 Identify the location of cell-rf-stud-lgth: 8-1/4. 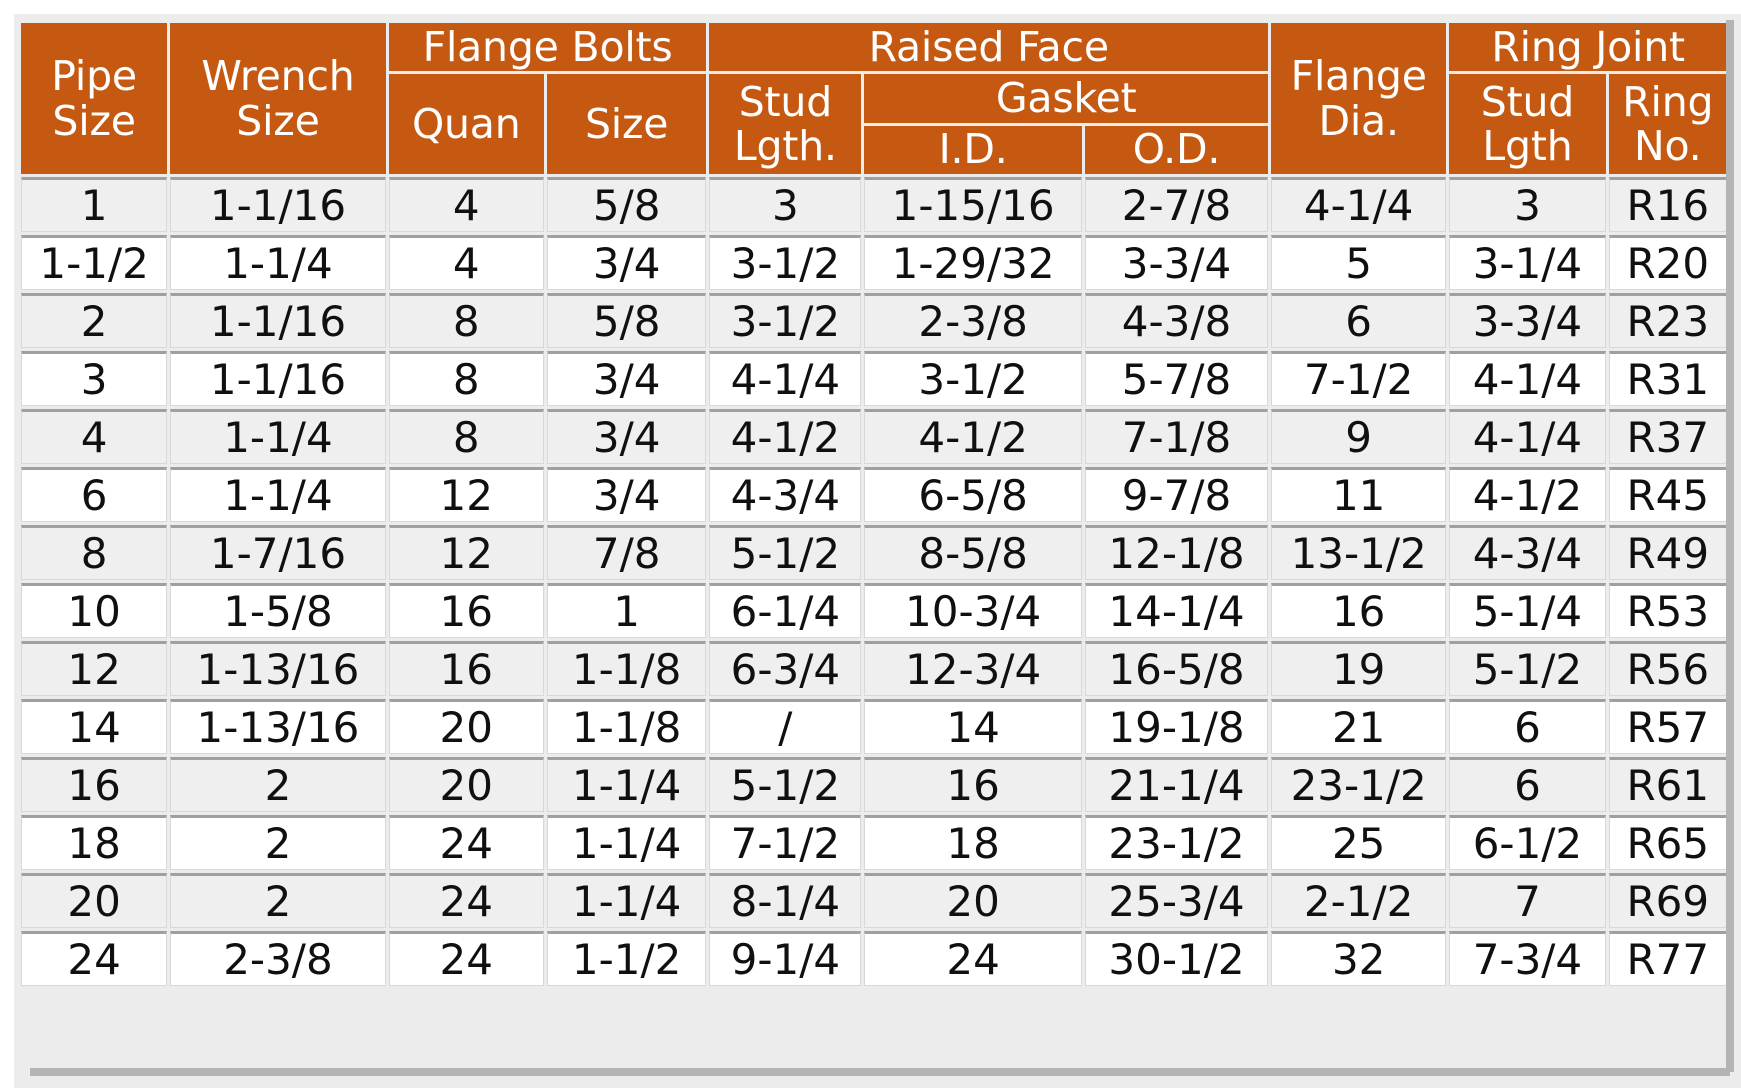
(785, 900).